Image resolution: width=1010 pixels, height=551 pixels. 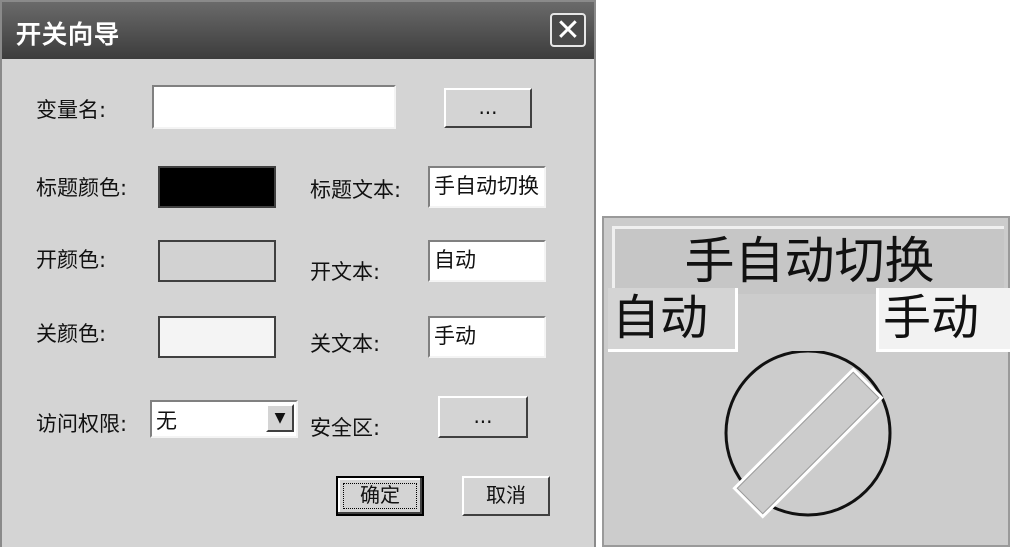 What do you see at coordinates (217, 337) in the screenshot?
I see `off-color-swatch` at bounding box center [217, 337].